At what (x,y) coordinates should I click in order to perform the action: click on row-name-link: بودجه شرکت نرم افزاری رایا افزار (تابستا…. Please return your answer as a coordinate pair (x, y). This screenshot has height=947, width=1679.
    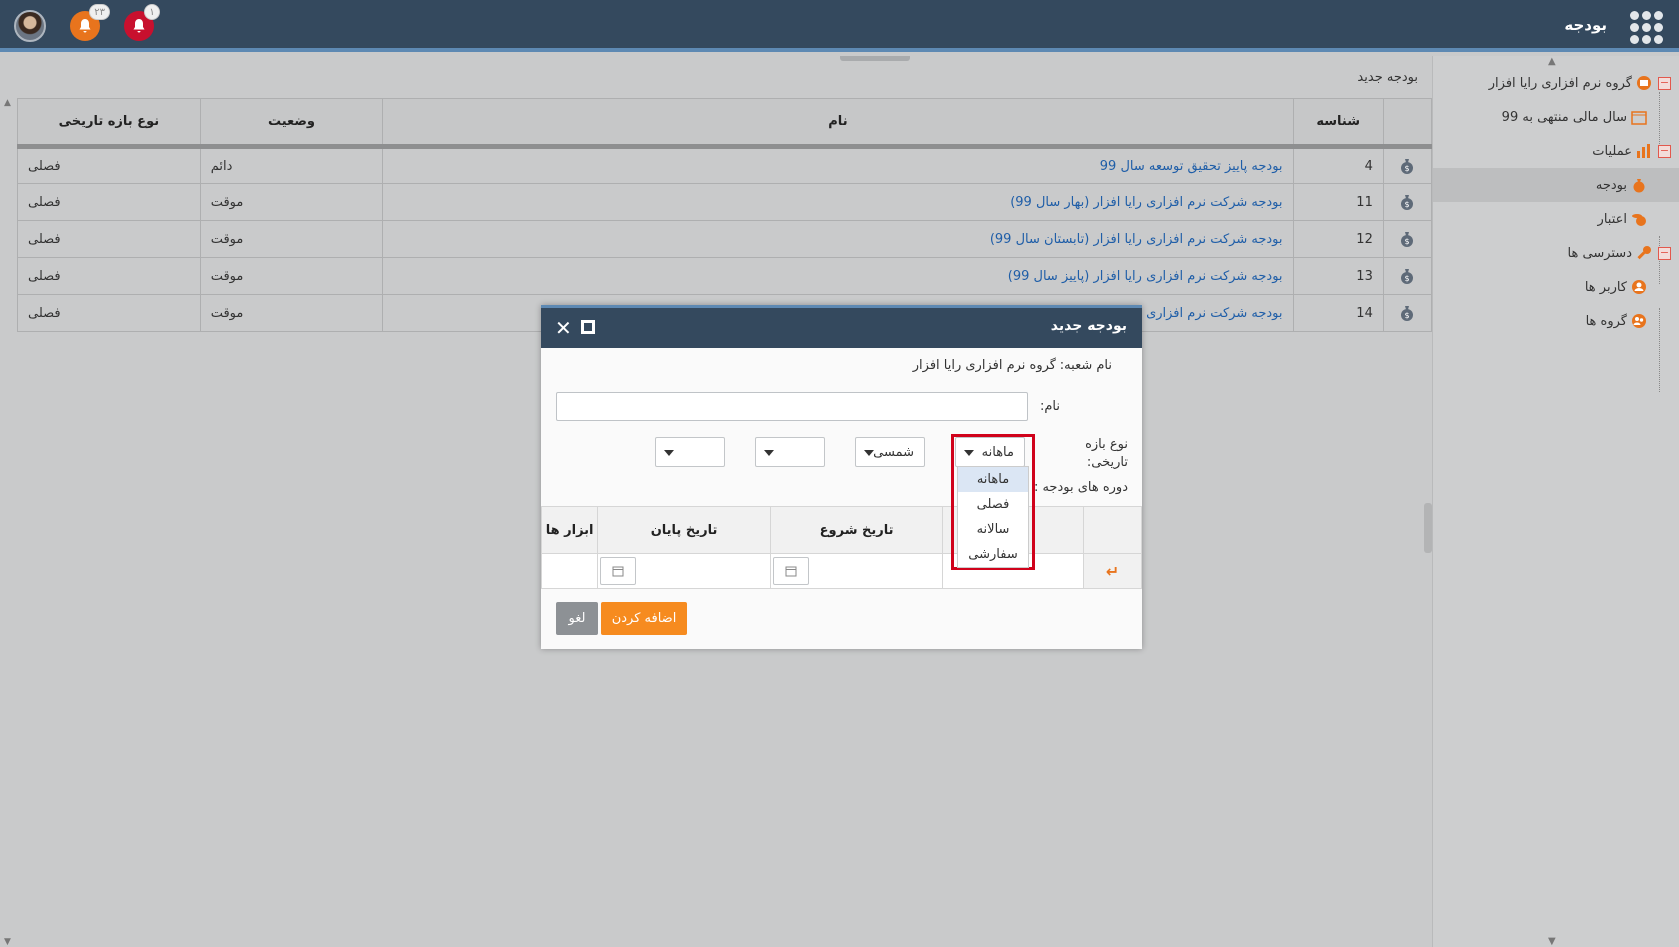
    Looking at the image, I should click on (838, 239).